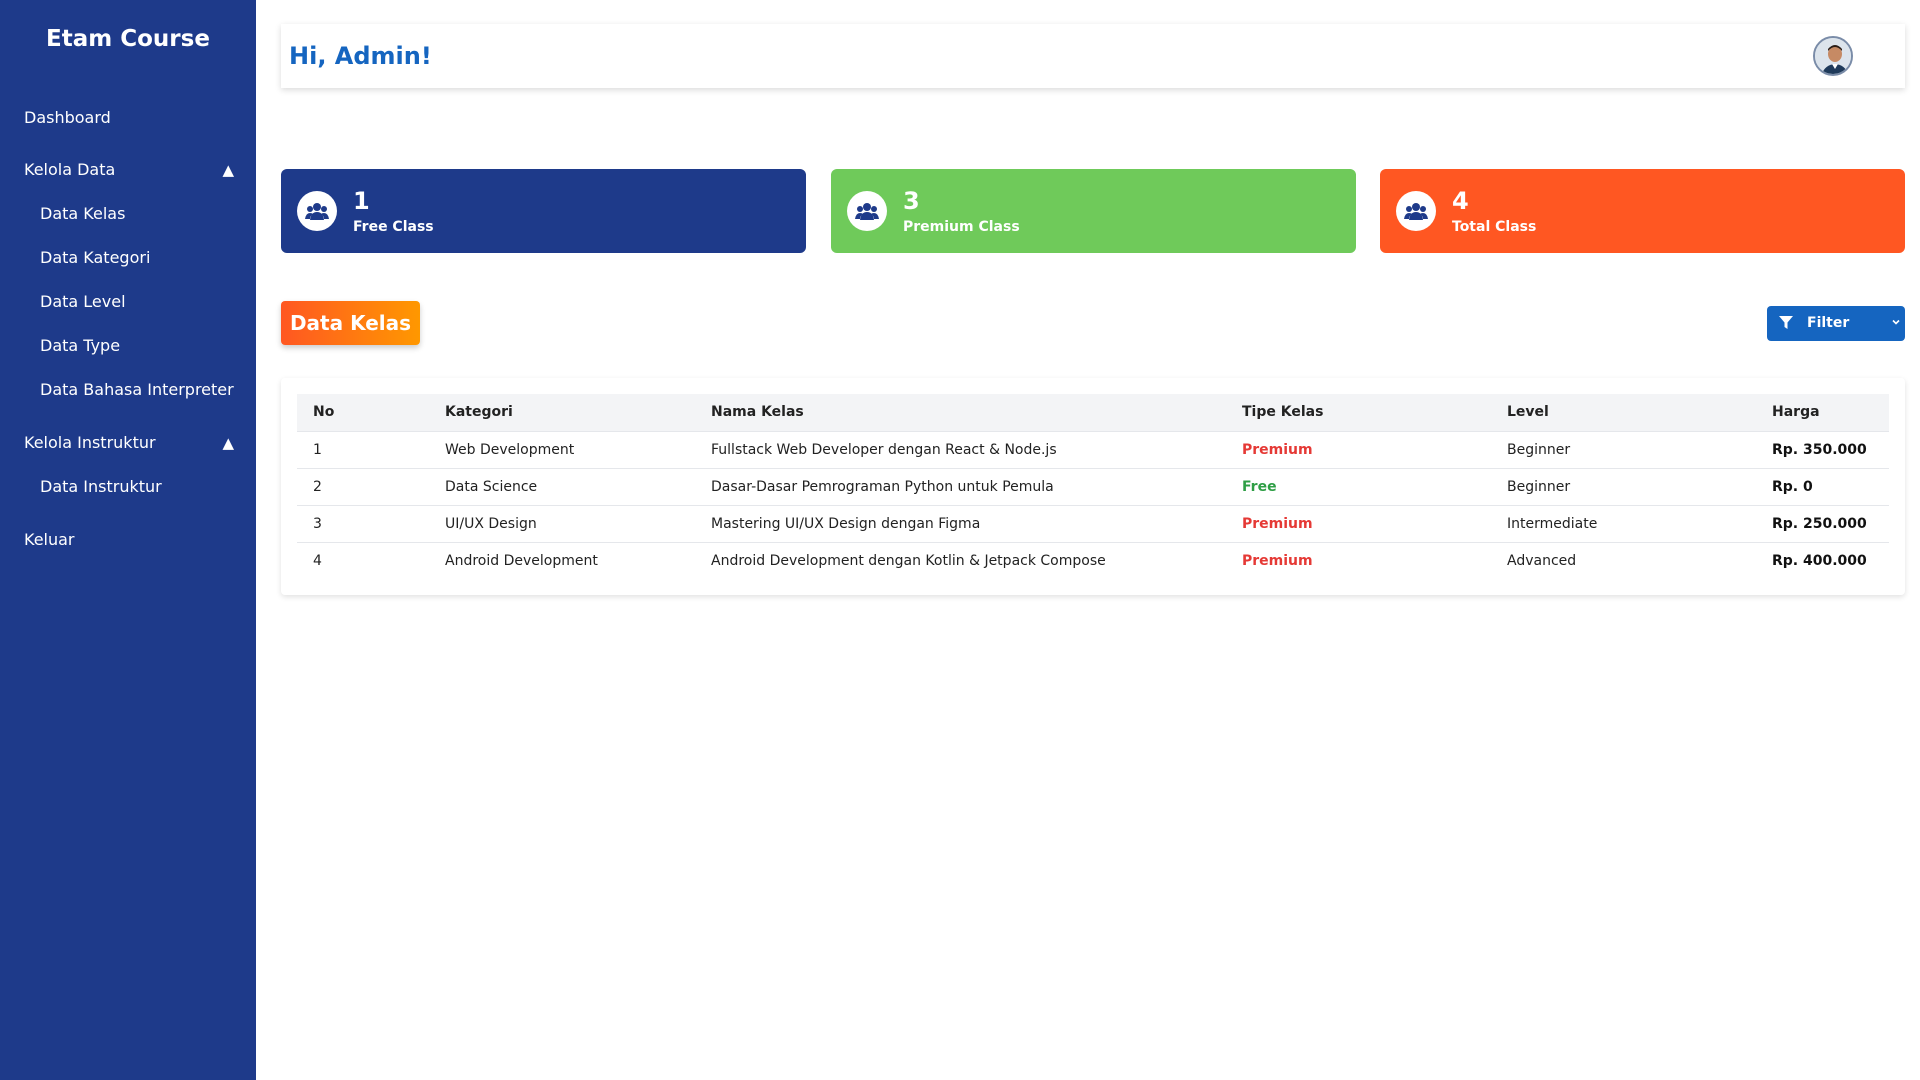 The image size is (1920, 1080). Describe the element at coordinates (70, 169) in the screenshot. I see `sidebar-group-label: Kelola Data` at that location.